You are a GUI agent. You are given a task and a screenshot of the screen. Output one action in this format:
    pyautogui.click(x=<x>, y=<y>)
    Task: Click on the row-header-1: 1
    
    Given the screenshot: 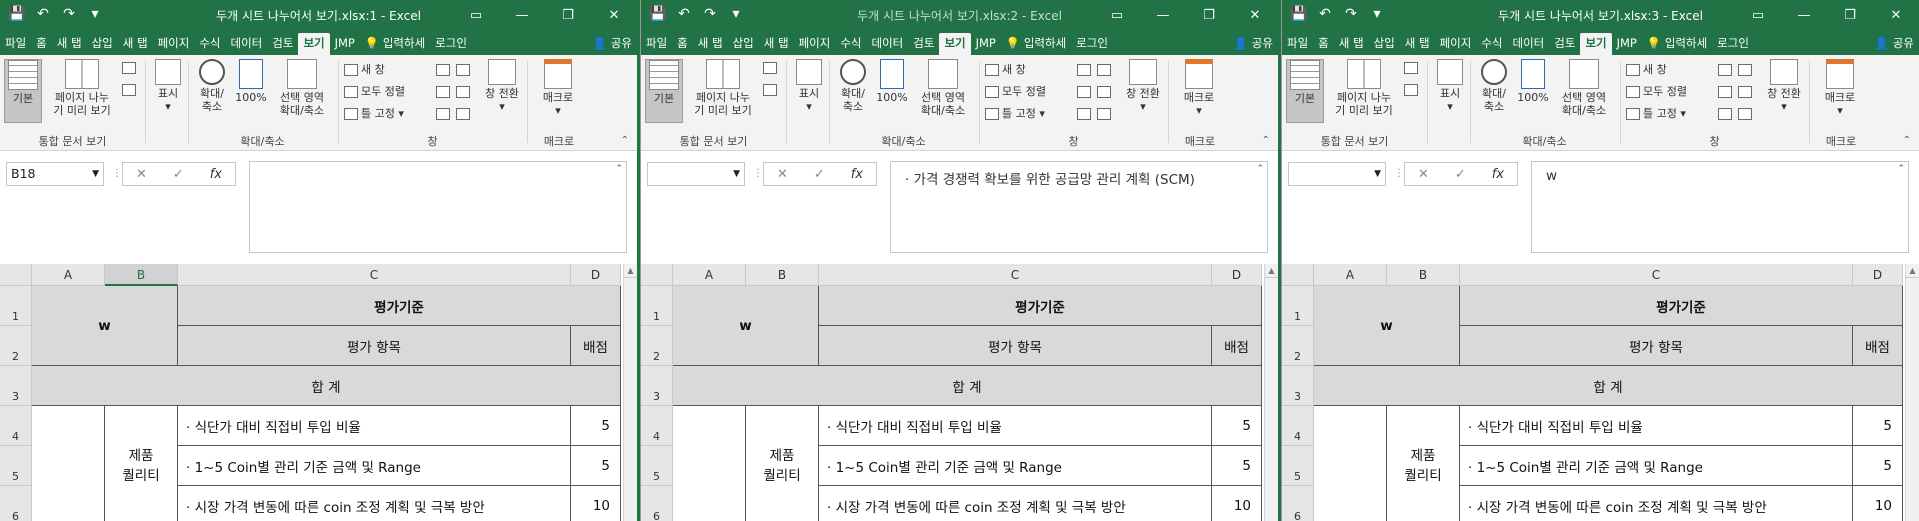 What is the action you would take?
    pyautogui.click(x=16, y=306)
    